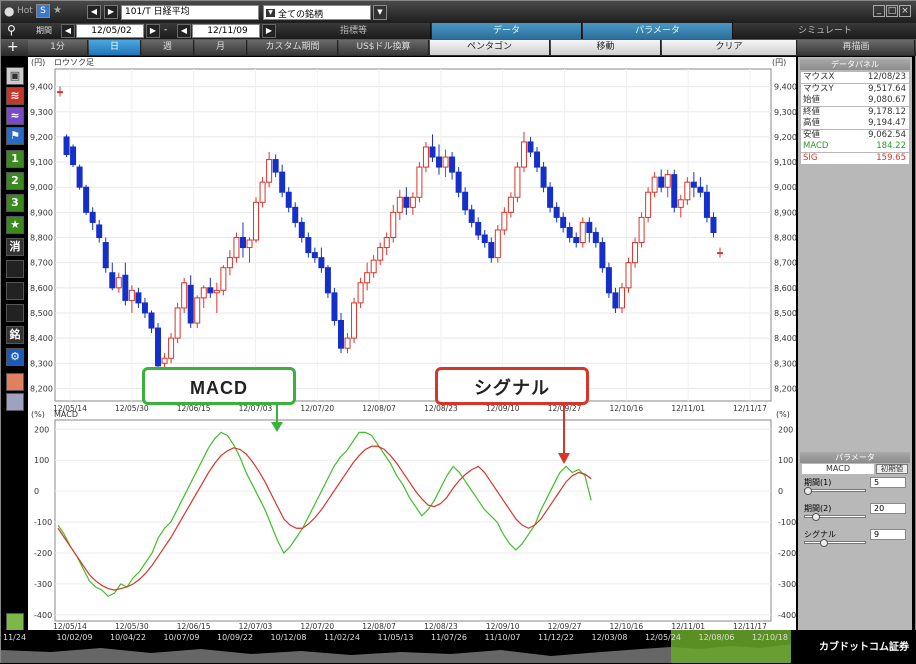 This screenshot has height=664, width=916. Describe the element at coordinates (15, 637) in the screenshot. I see `overview-date-label: 11/24` at that location.